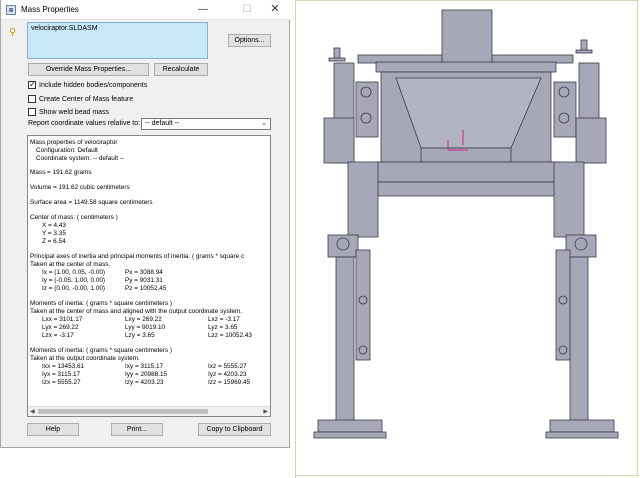  I want to click on include-hidden-checkbox: Include hidden bodies/components, so click(87, 85).